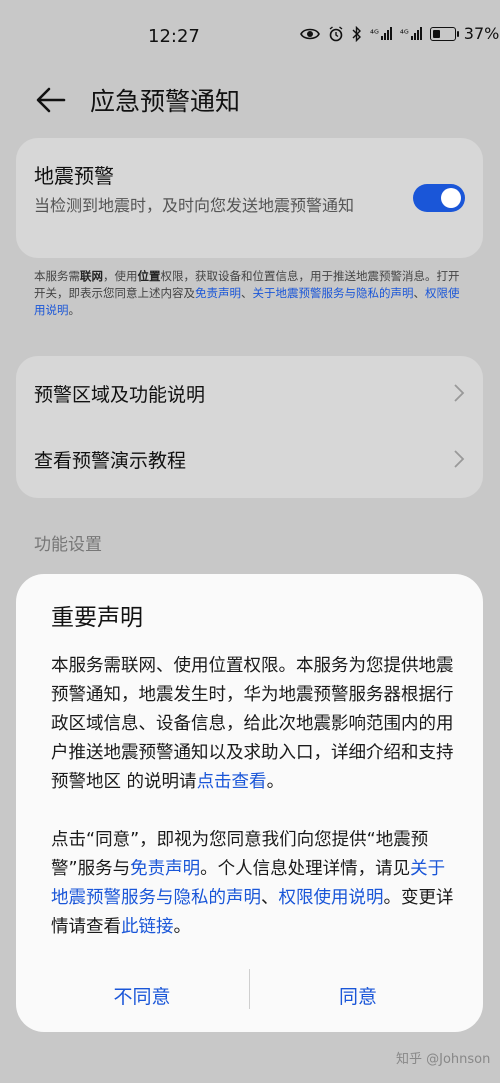  Describe the element at coordinates (444, 33) in the screenshot. I see `battery-icon` at that location.